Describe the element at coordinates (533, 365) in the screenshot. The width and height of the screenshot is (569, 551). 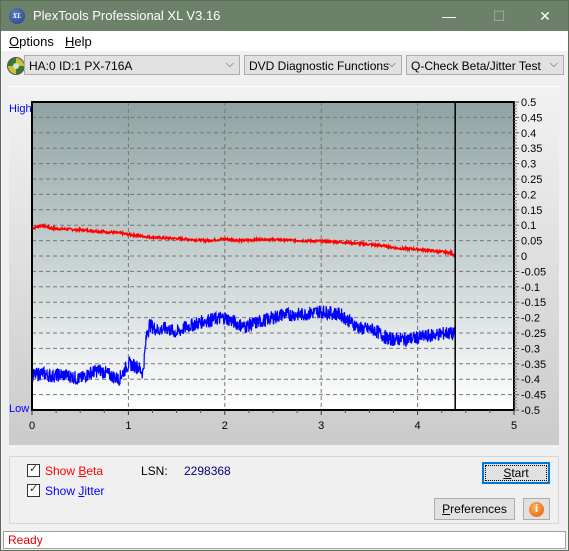
I see `y-tick-label: -0.35` at that location.